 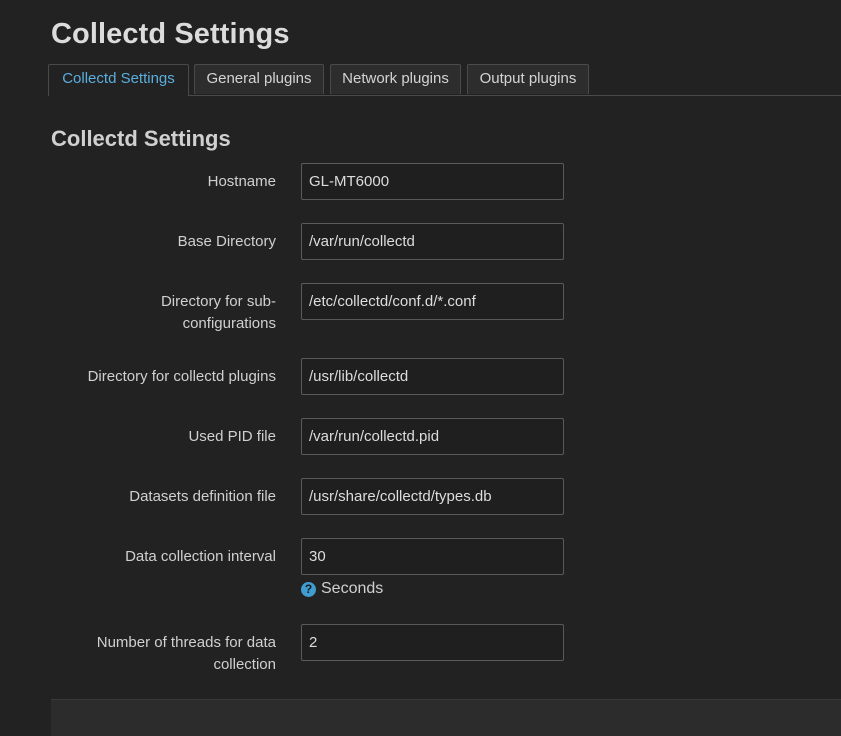 What do you see at coordinates (232, 436) in the screenshot?
I see `pid-file-label: Used PID file` at bounding box center [232, 436].